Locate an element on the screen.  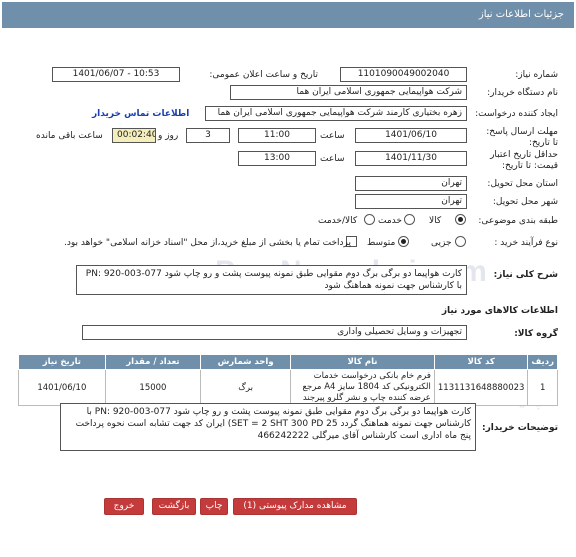
creator-label: ایجاد کننده درخواست: is located at coordinates (516, 114).